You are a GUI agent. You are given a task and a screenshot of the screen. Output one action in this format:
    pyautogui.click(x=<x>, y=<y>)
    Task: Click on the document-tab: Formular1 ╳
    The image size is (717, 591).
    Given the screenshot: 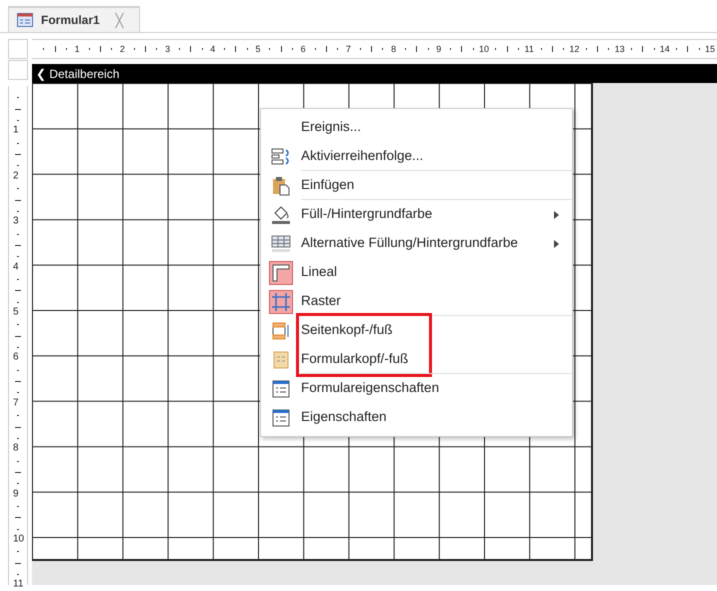 What is the action you would take?
    pyautogui.click(x=74, y=19)
    